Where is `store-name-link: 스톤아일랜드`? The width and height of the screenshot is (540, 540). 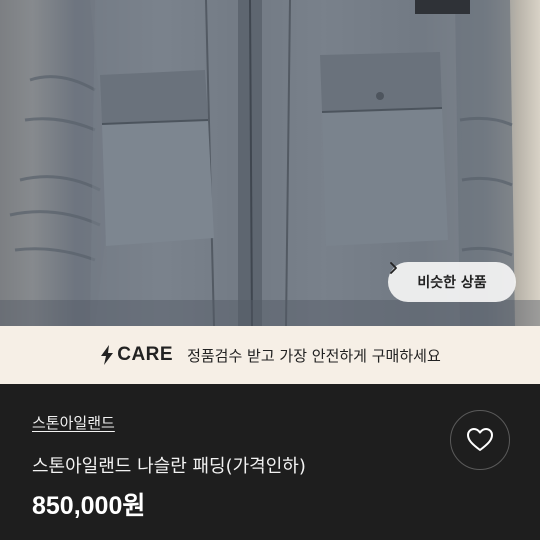 store-name-link: 스톤아일랜드 is located at coordinates (73, 422).